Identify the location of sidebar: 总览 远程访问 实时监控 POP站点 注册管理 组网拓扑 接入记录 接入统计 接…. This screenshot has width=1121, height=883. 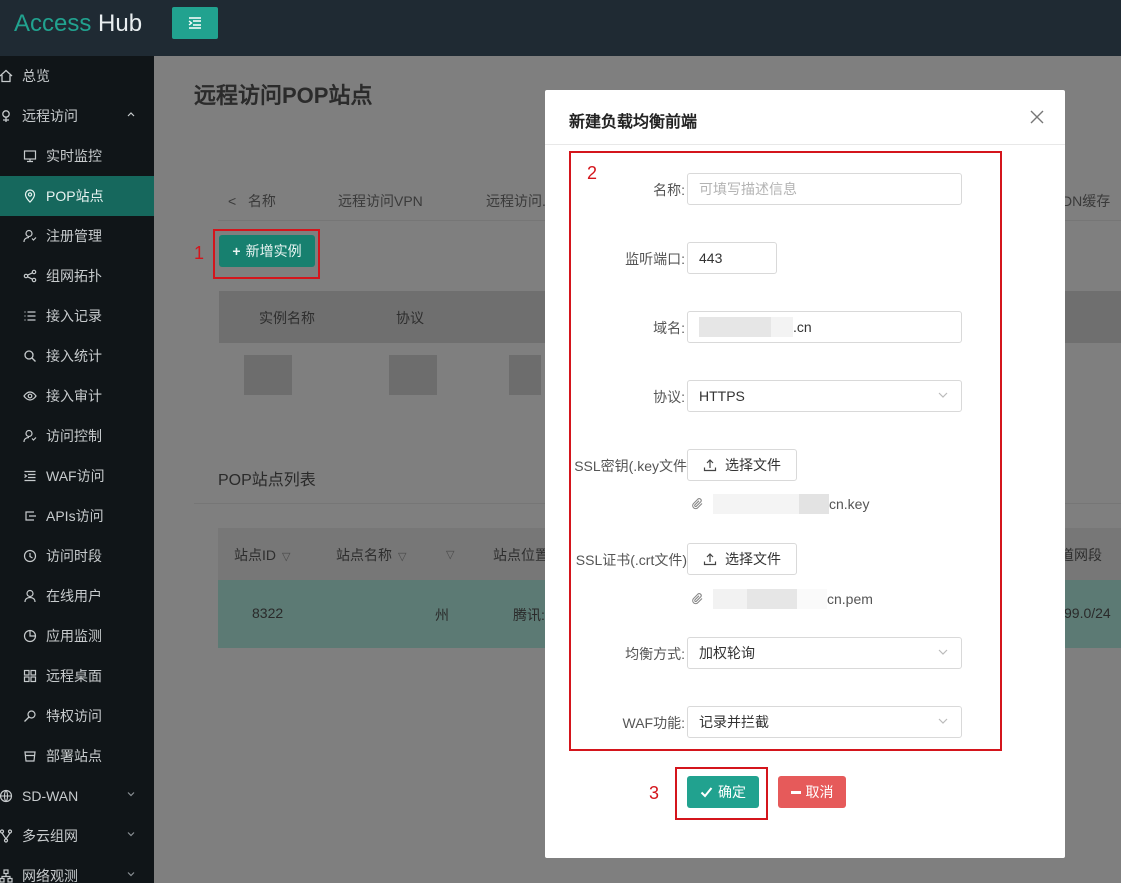
(77, 469).